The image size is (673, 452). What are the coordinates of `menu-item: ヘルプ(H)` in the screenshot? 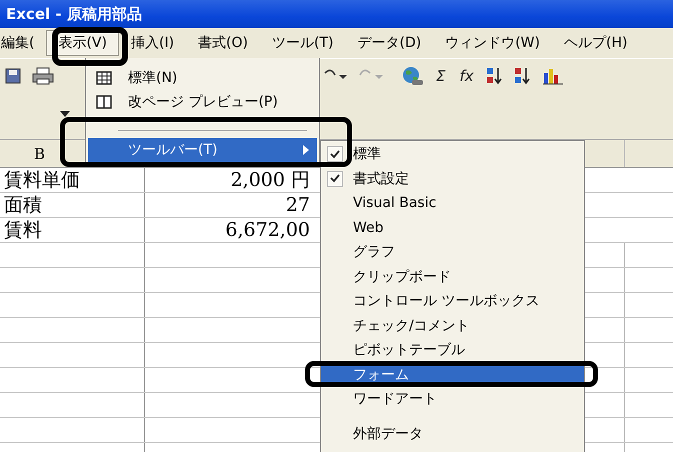 It's located at (596, 43).